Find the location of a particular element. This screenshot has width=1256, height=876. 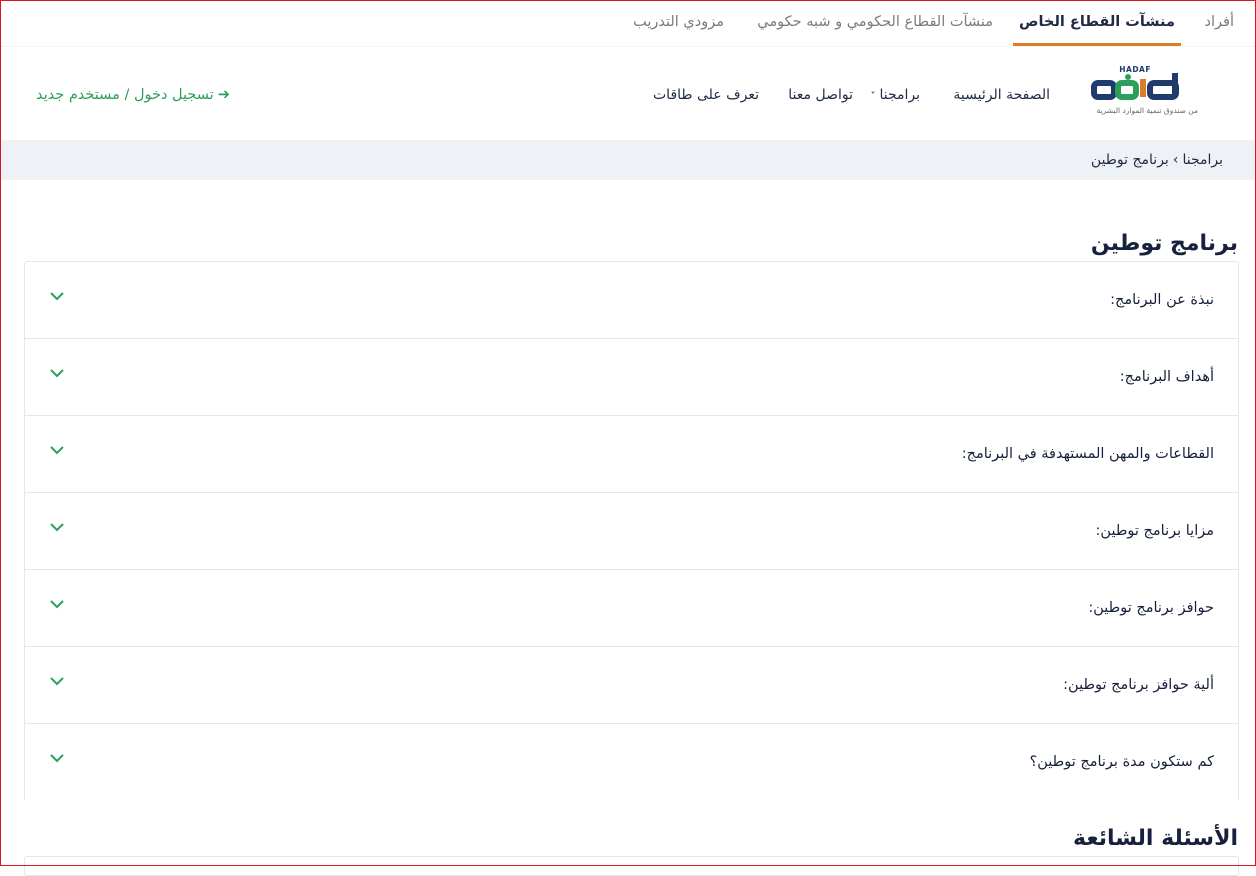

tab-private-sector: منشآت القطاع الخاص is located at coordinates (1097, 28).